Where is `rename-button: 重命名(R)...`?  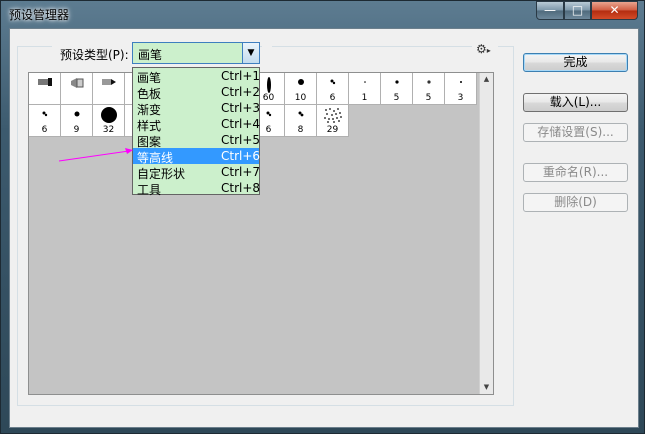 rename-button: 重命名(R)... is located at coordinates (575, 172).